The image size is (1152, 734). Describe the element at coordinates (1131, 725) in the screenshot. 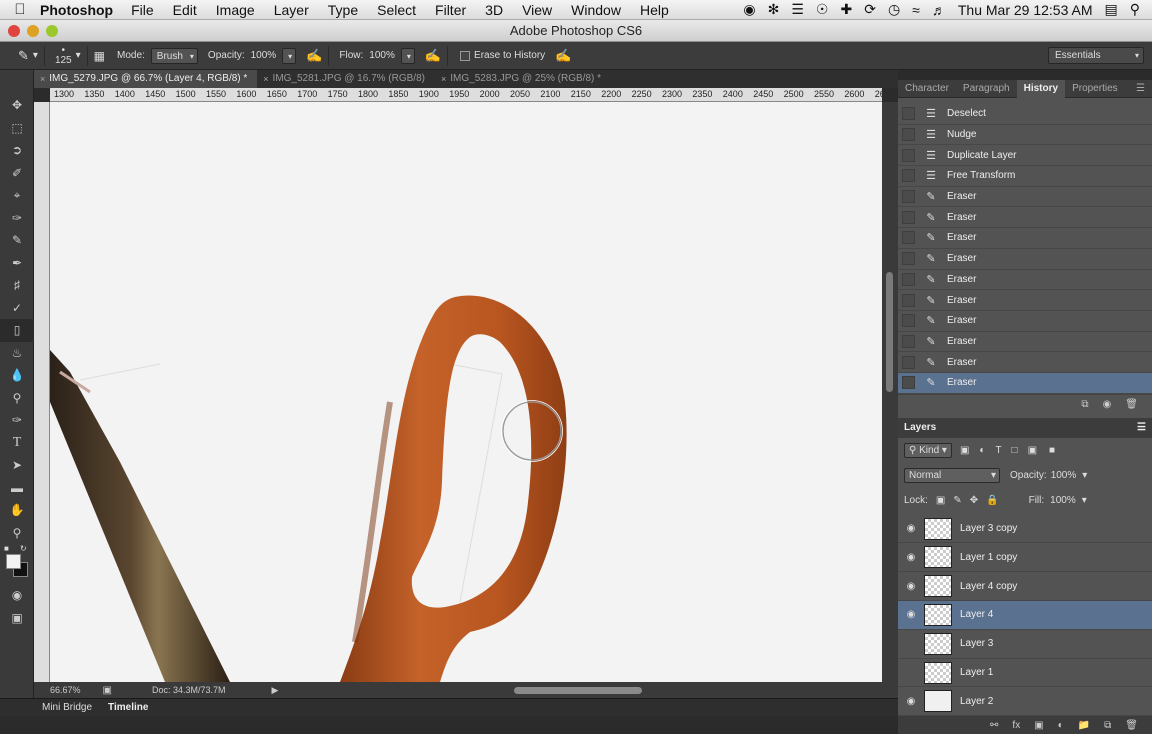

I see `delete-layer-trash-icon: 🗑` at that location.